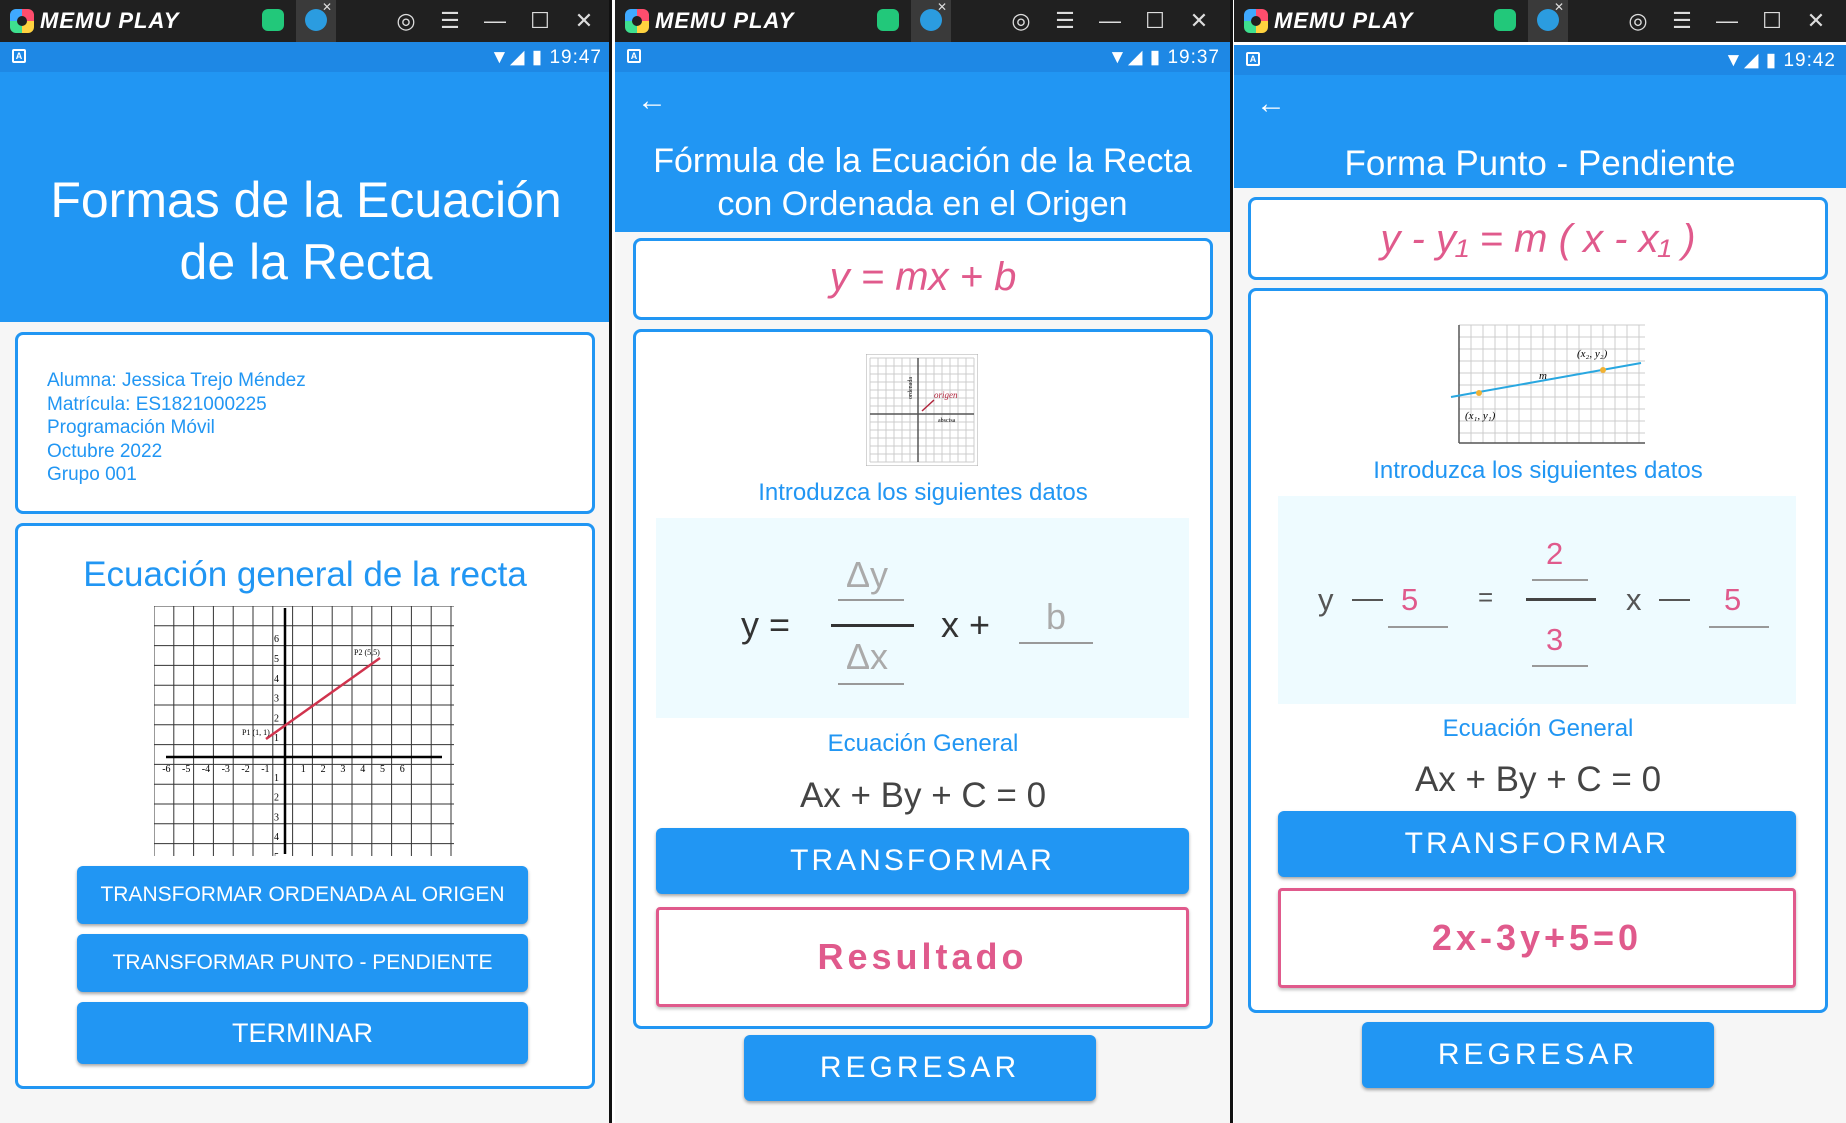  I want to click on point-slope-image: (x₂, y₂) (x₁, y₁) m, so click(1546, 385).